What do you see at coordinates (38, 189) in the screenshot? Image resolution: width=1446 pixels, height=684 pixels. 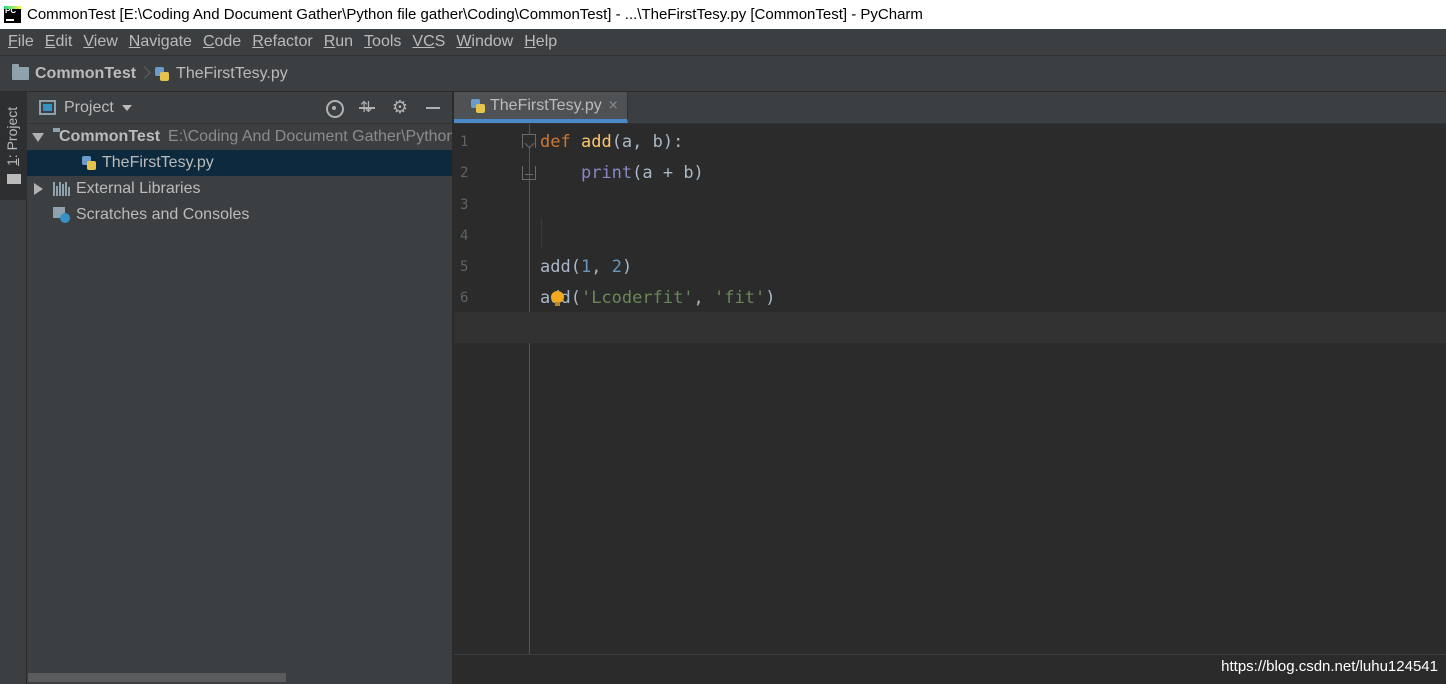 I see `collapsed-arrow-icon` at bounding box center [38, 189].